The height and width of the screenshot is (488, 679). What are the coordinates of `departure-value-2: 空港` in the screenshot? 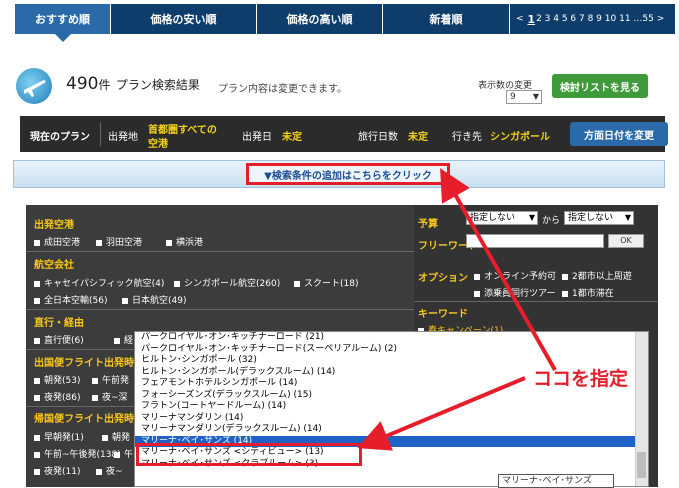 It's located at (158, 144).